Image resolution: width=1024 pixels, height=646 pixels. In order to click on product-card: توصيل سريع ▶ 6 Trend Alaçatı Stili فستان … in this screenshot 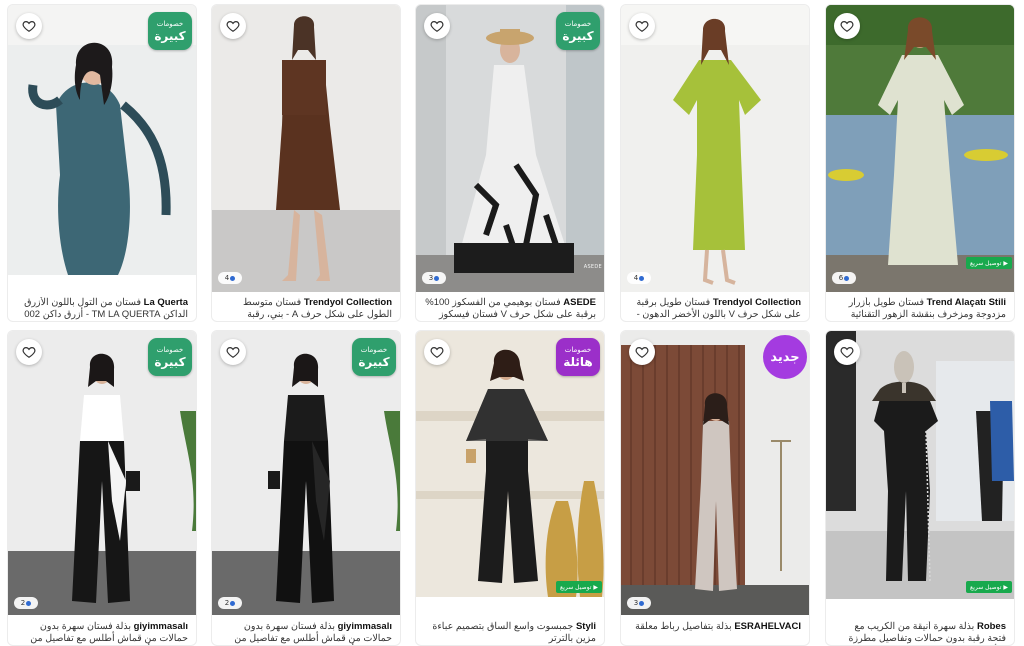, I will do `click(920, 163)`.